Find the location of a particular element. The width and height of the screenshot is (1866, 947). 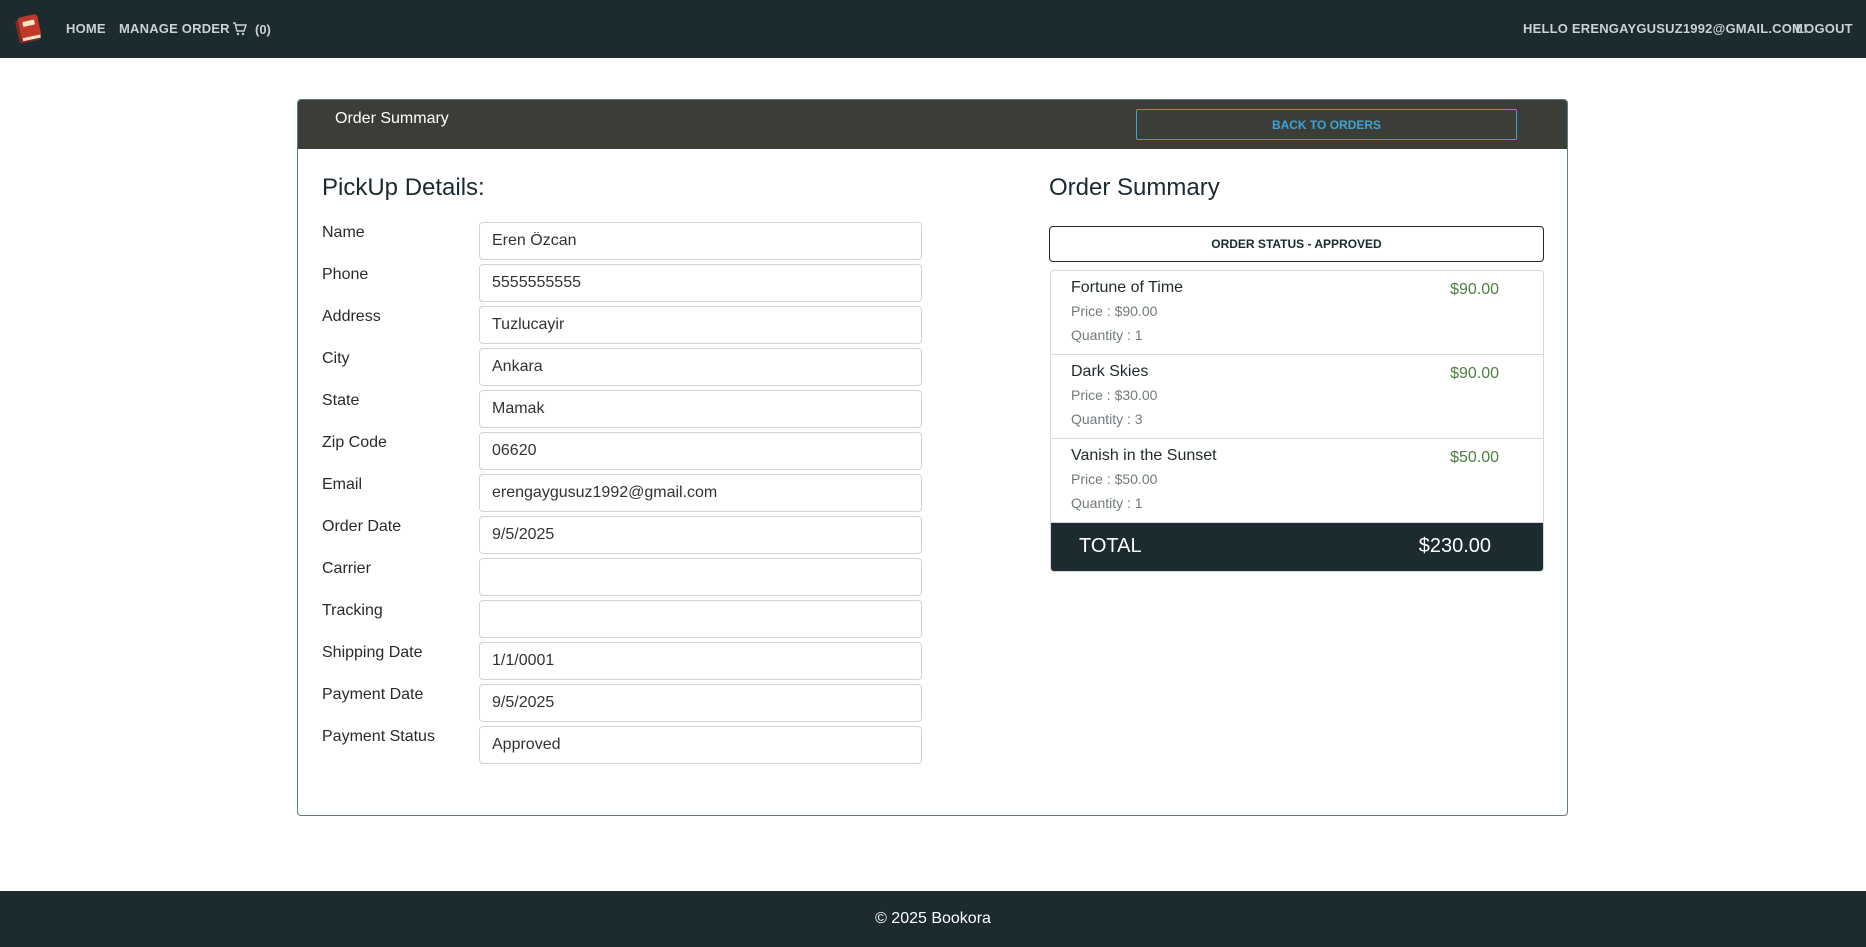

cart-count: (0) is located at coordinates (263, 29).